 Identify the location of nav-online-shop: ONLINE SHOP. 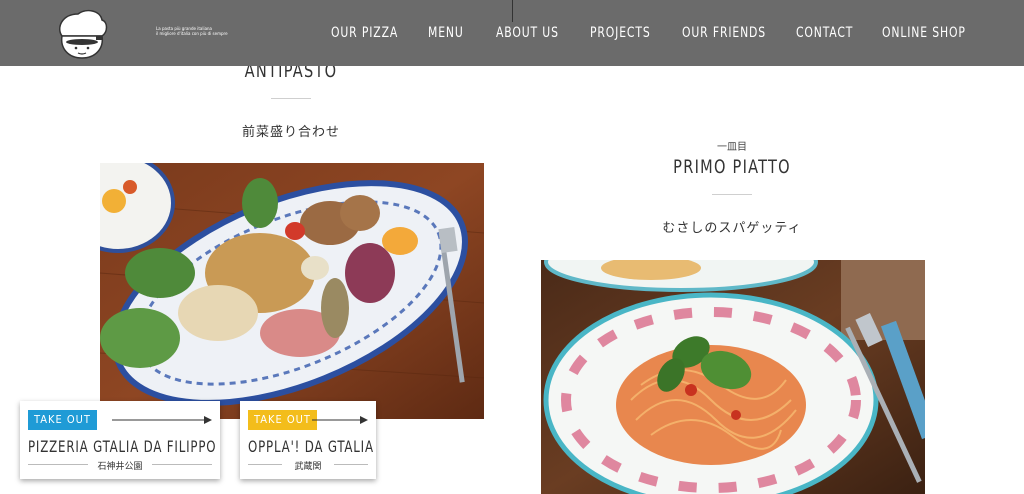
(924, 33).